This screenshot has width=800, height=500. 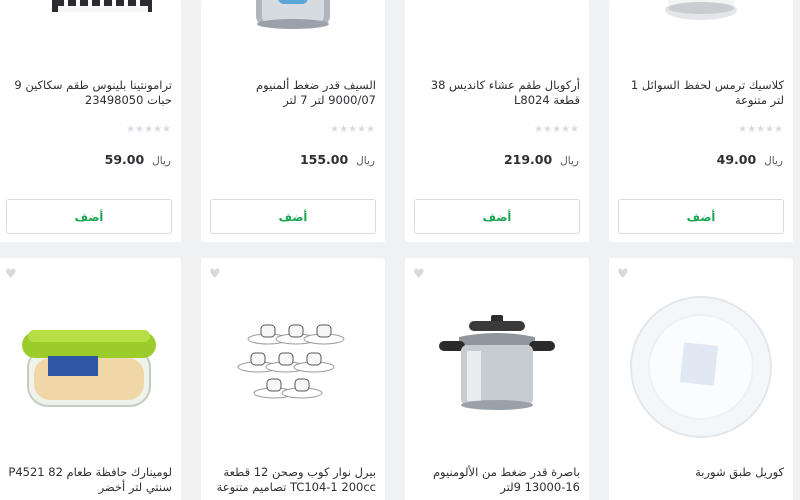 What do you see at coordinates (124, 159) in the screenshot?
I see `price-value: 59.00` at bounding box center [124, 159].